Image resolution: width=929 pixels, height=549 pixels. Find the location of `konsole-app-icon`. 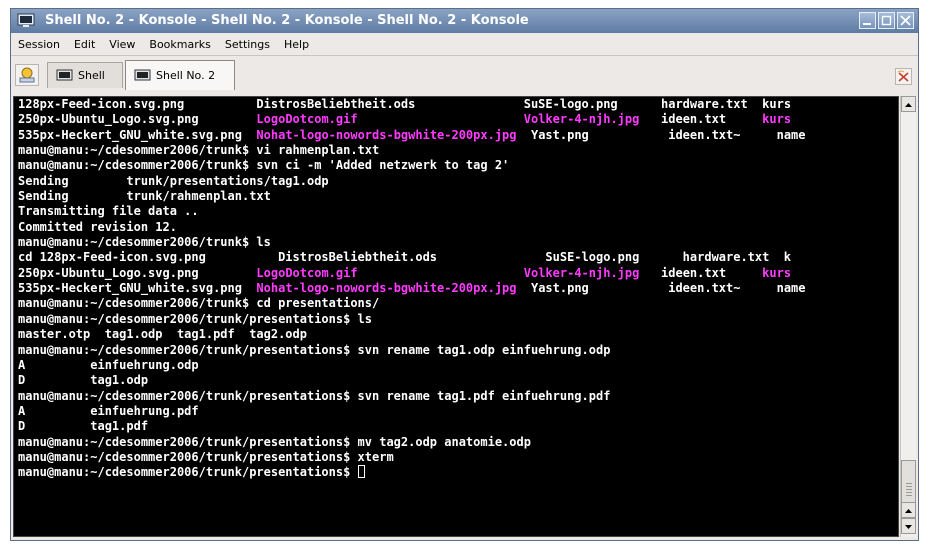

konsole-app-icon is located at coordinates (26, 20).